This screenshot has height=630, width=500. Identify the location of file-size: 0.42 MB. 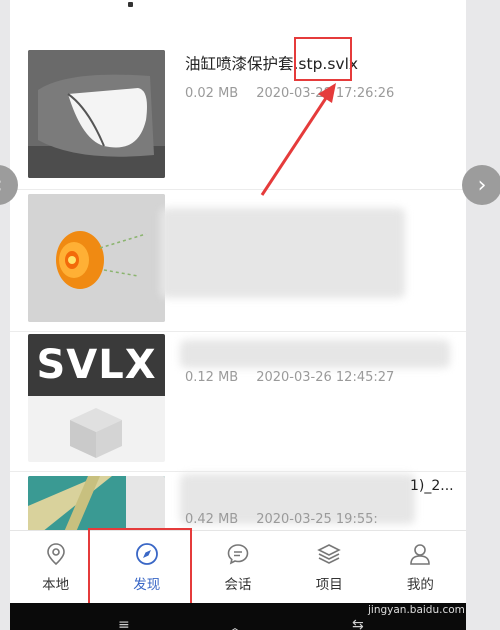
(212, 519).